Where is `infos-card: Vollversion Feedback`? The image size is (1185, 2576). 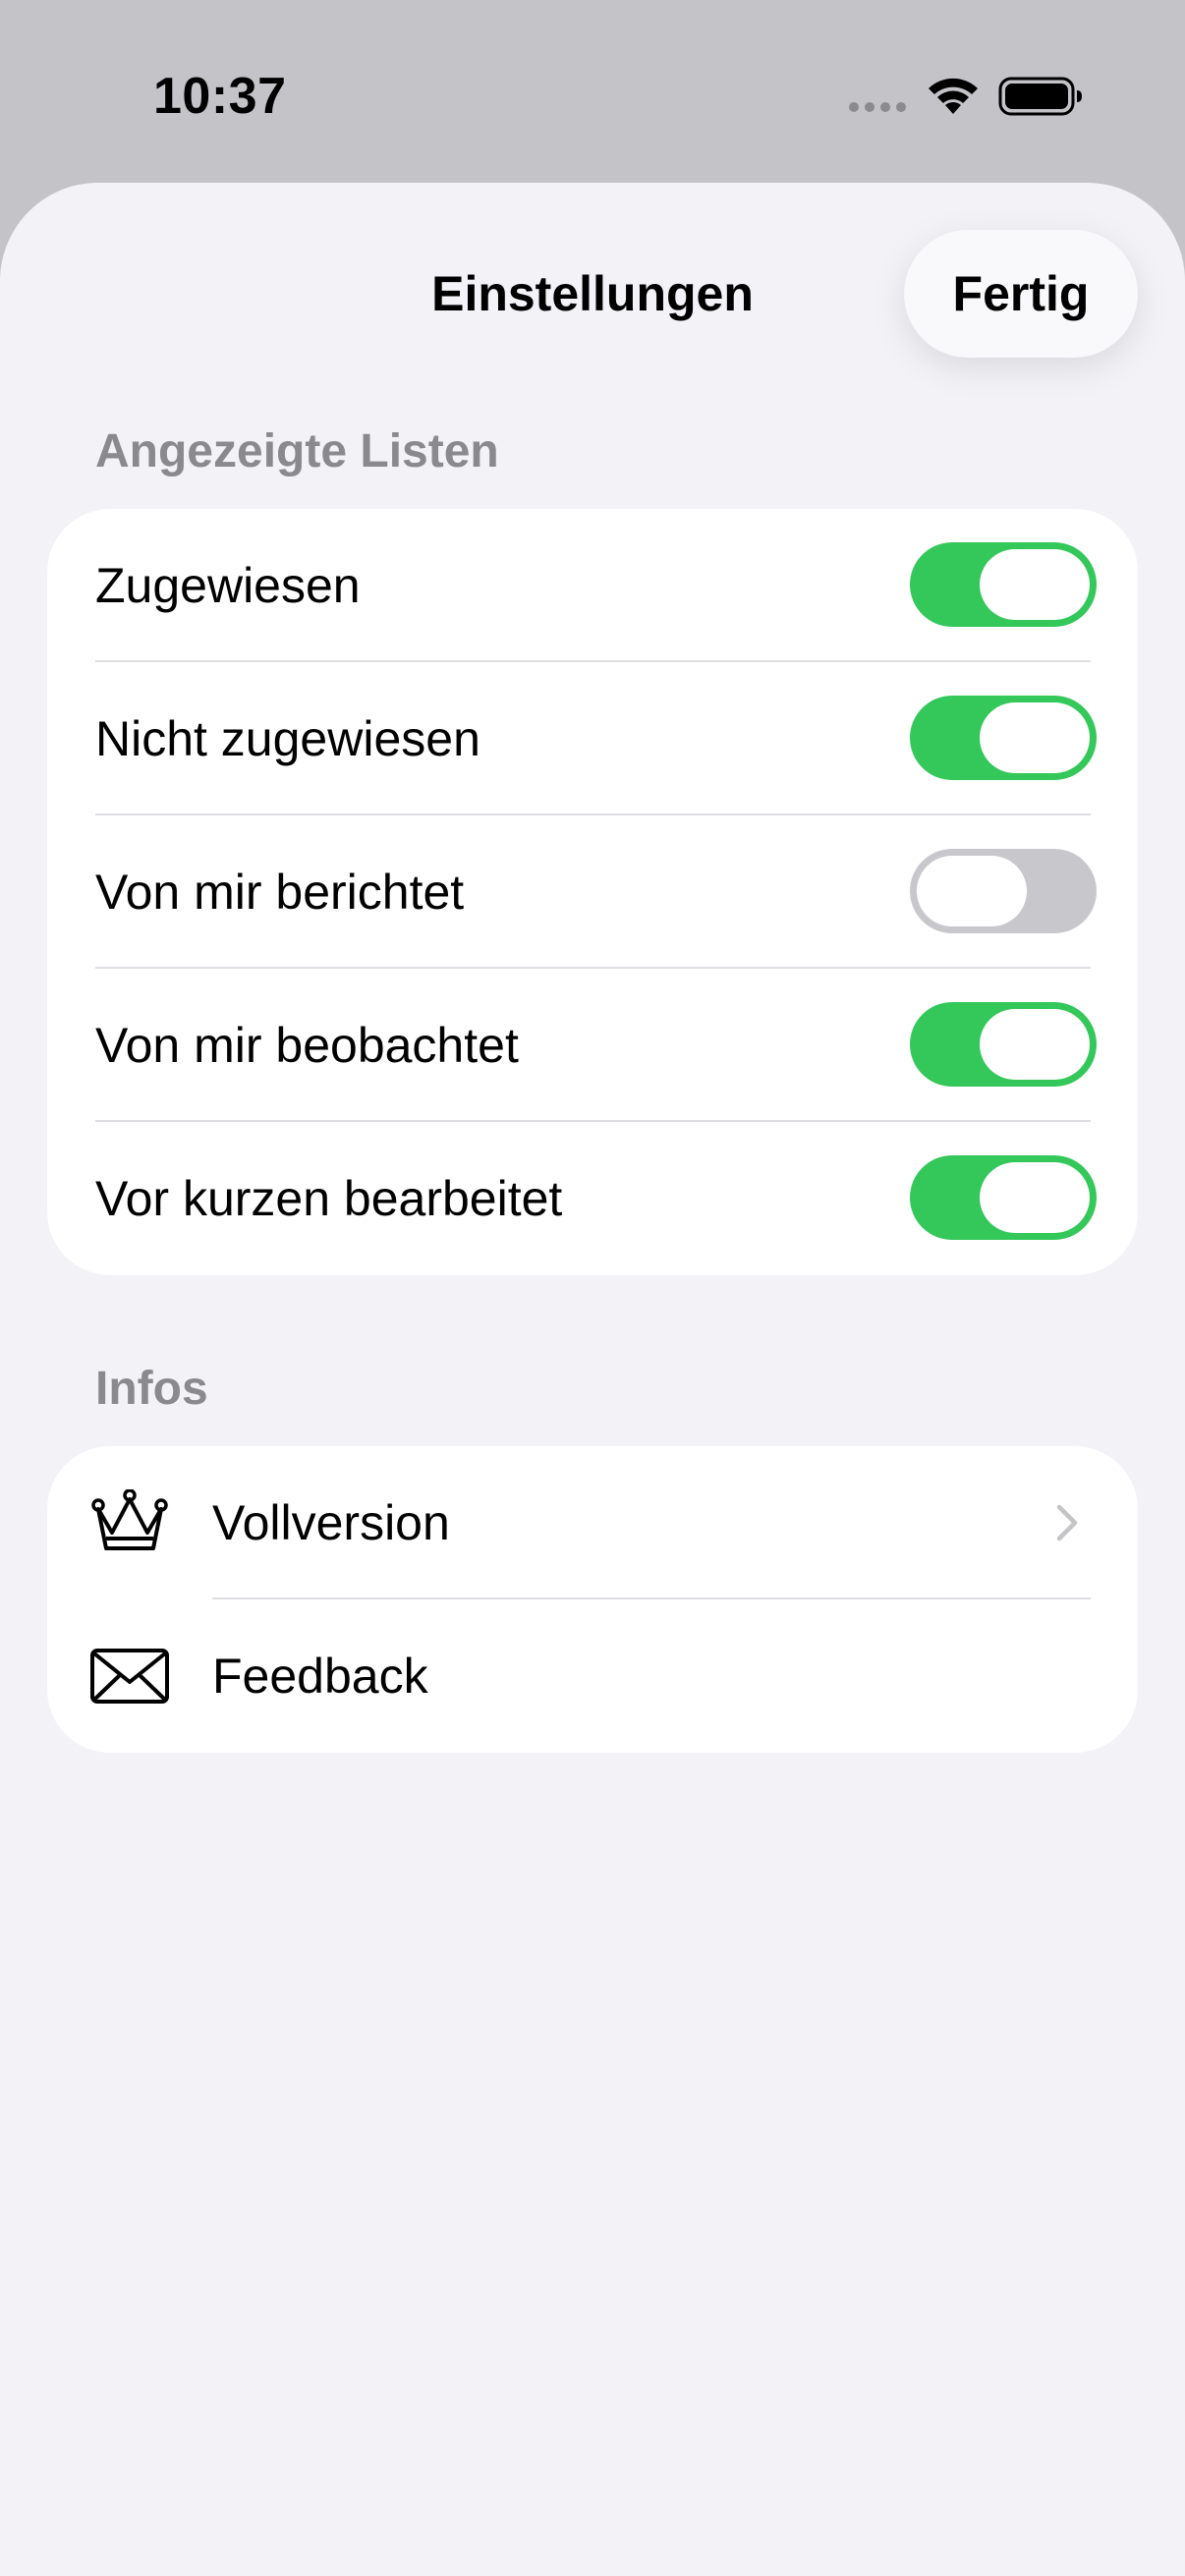 infos-card: Vollversion Feedback is located at coordinates (592, 1599).